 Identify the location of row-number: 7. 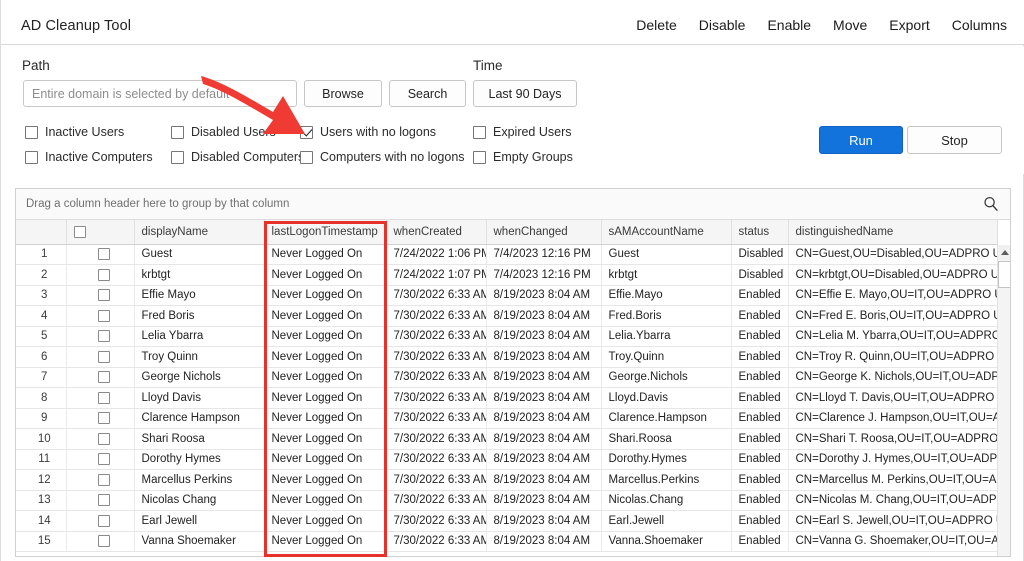
(41, 377).